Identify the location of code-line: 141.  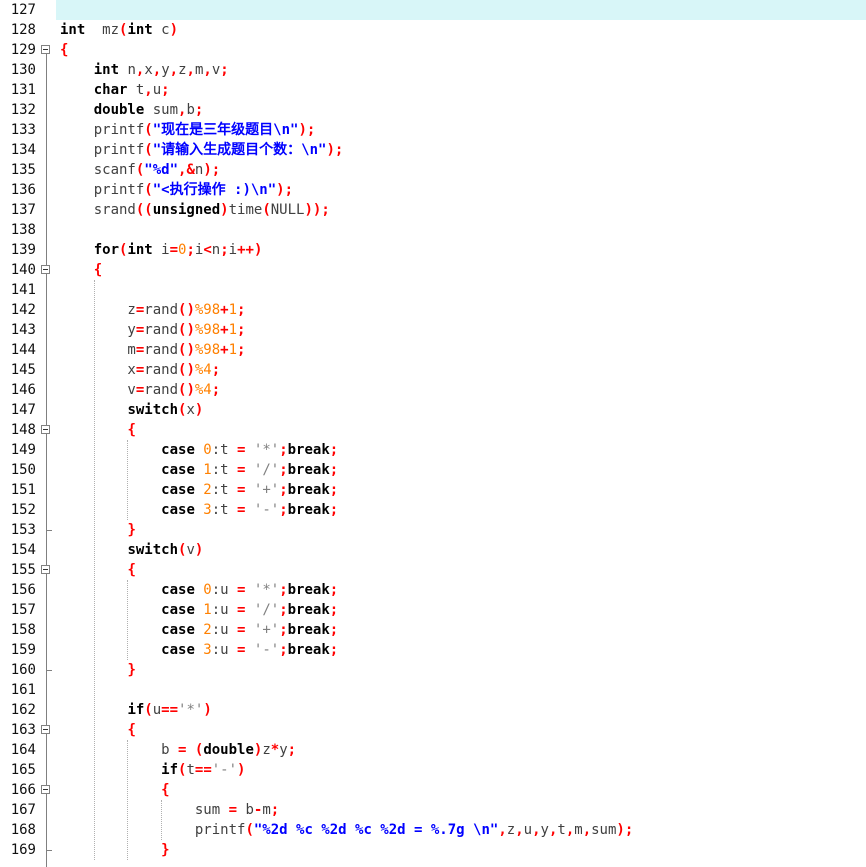
(433, 290).